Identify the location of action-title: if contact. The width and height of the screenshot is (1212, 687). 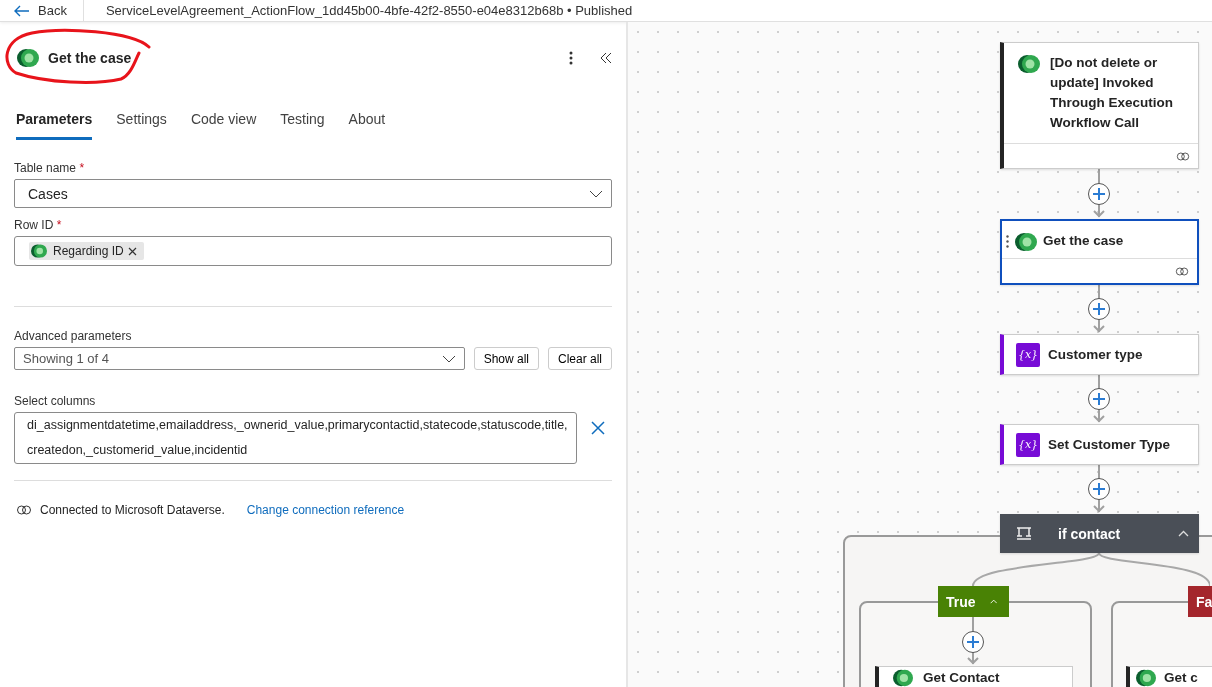
(1089, 534).